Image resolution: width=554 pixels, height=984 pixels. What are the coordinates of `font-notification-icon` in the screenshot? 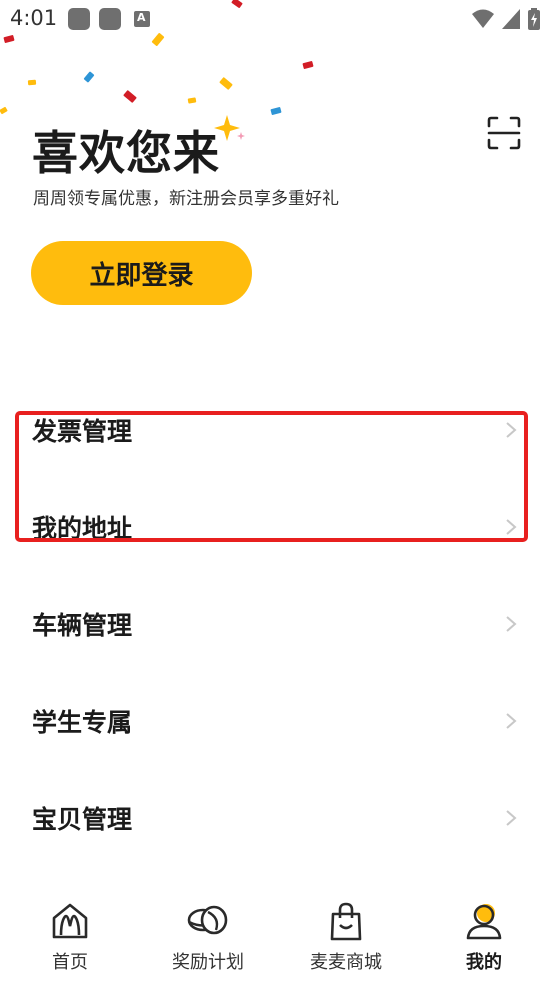 It's located at (142, 19).